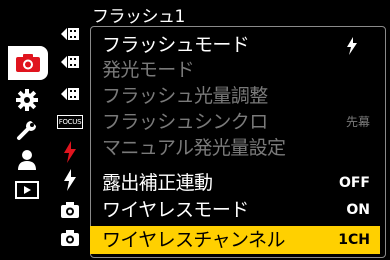  What do you see at coordinates (175, 210) in the screenshot?
I see `menu-item-label: ワイヤレスモード` at bounding box center [175, 210].